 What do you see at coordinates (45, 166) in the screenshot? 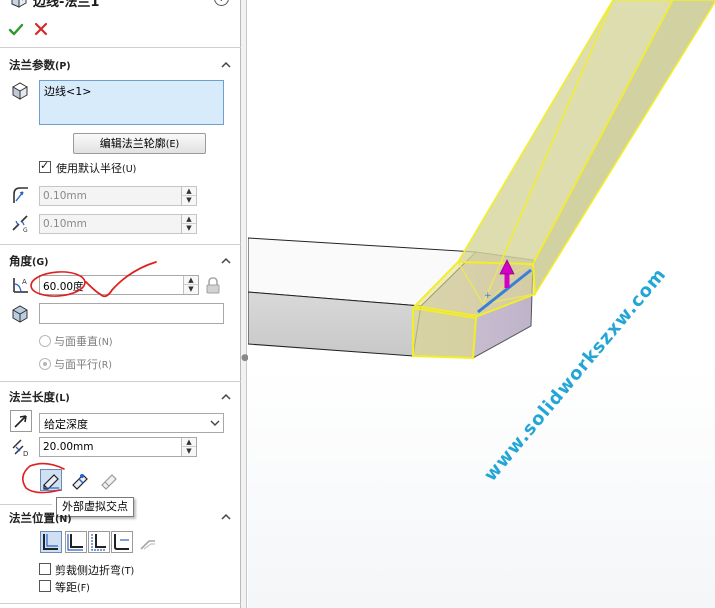
I see `use-default-radius-checkbox` at bounding box center [45, 166].